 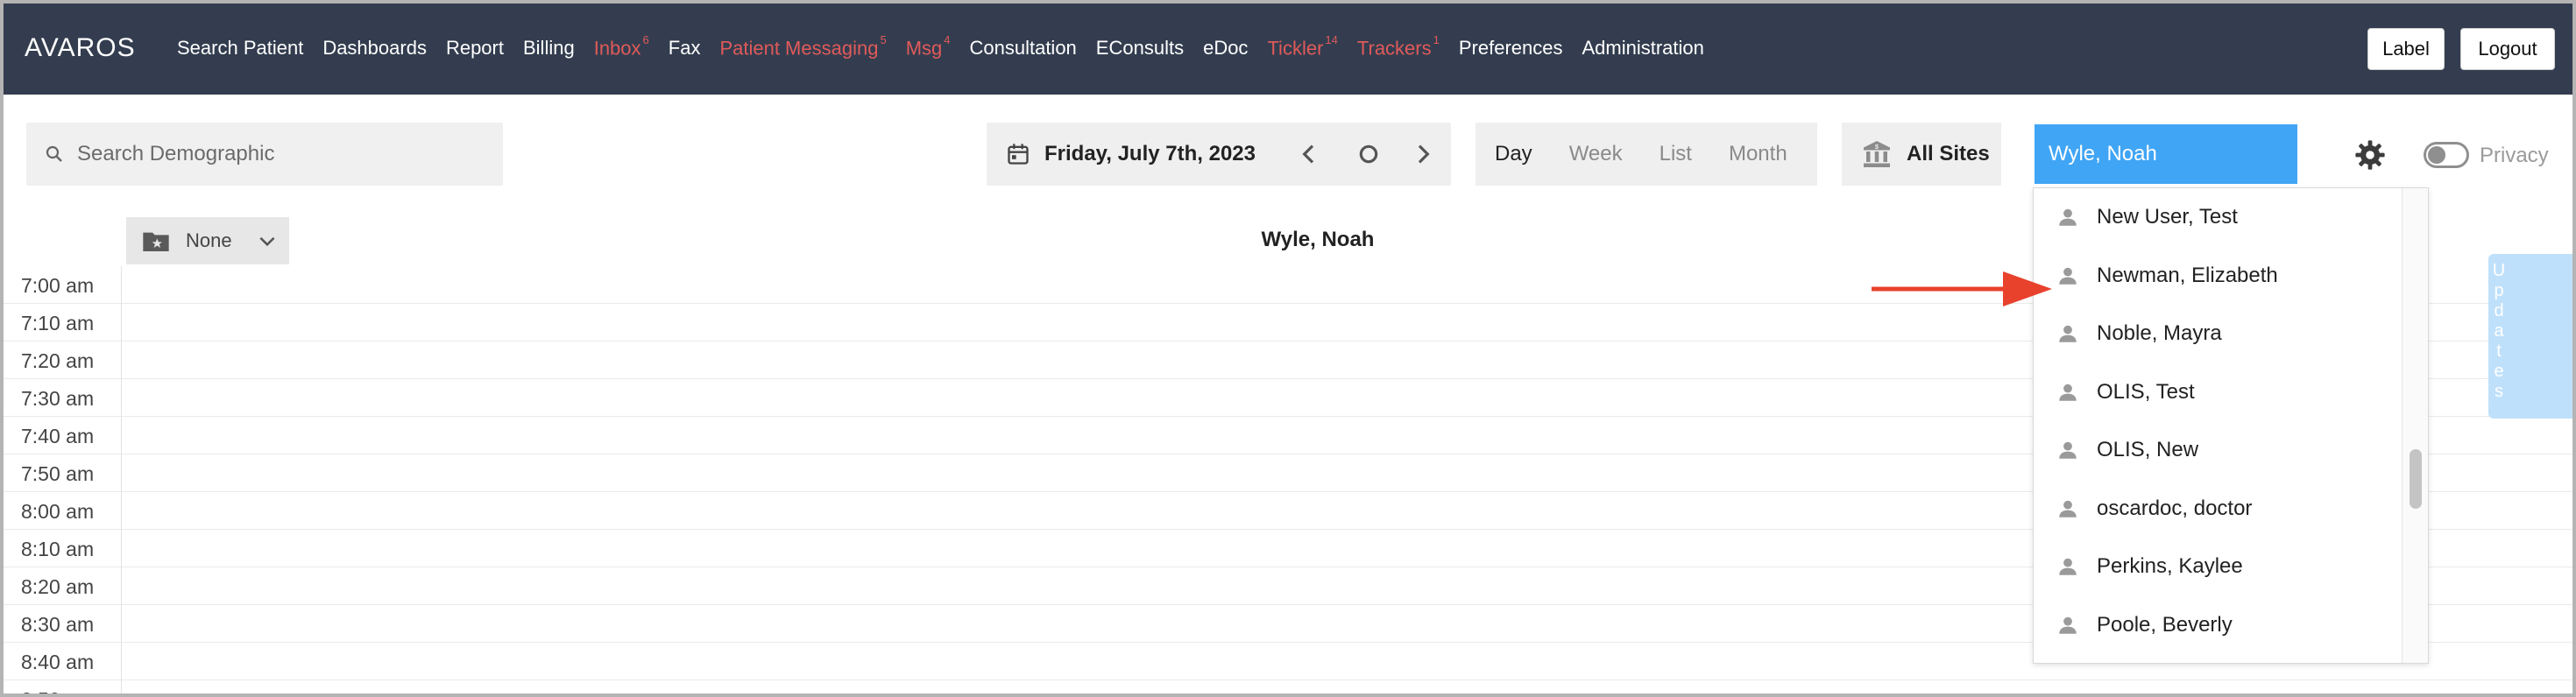 I want to click on time-label: 8:30 am, so click(x=58, y=624).